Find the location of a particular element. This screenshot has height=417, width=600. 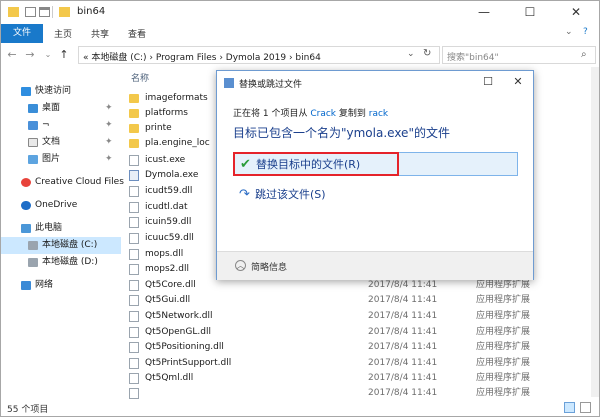

close-button: ✕ is located at coordinates (576, 12).